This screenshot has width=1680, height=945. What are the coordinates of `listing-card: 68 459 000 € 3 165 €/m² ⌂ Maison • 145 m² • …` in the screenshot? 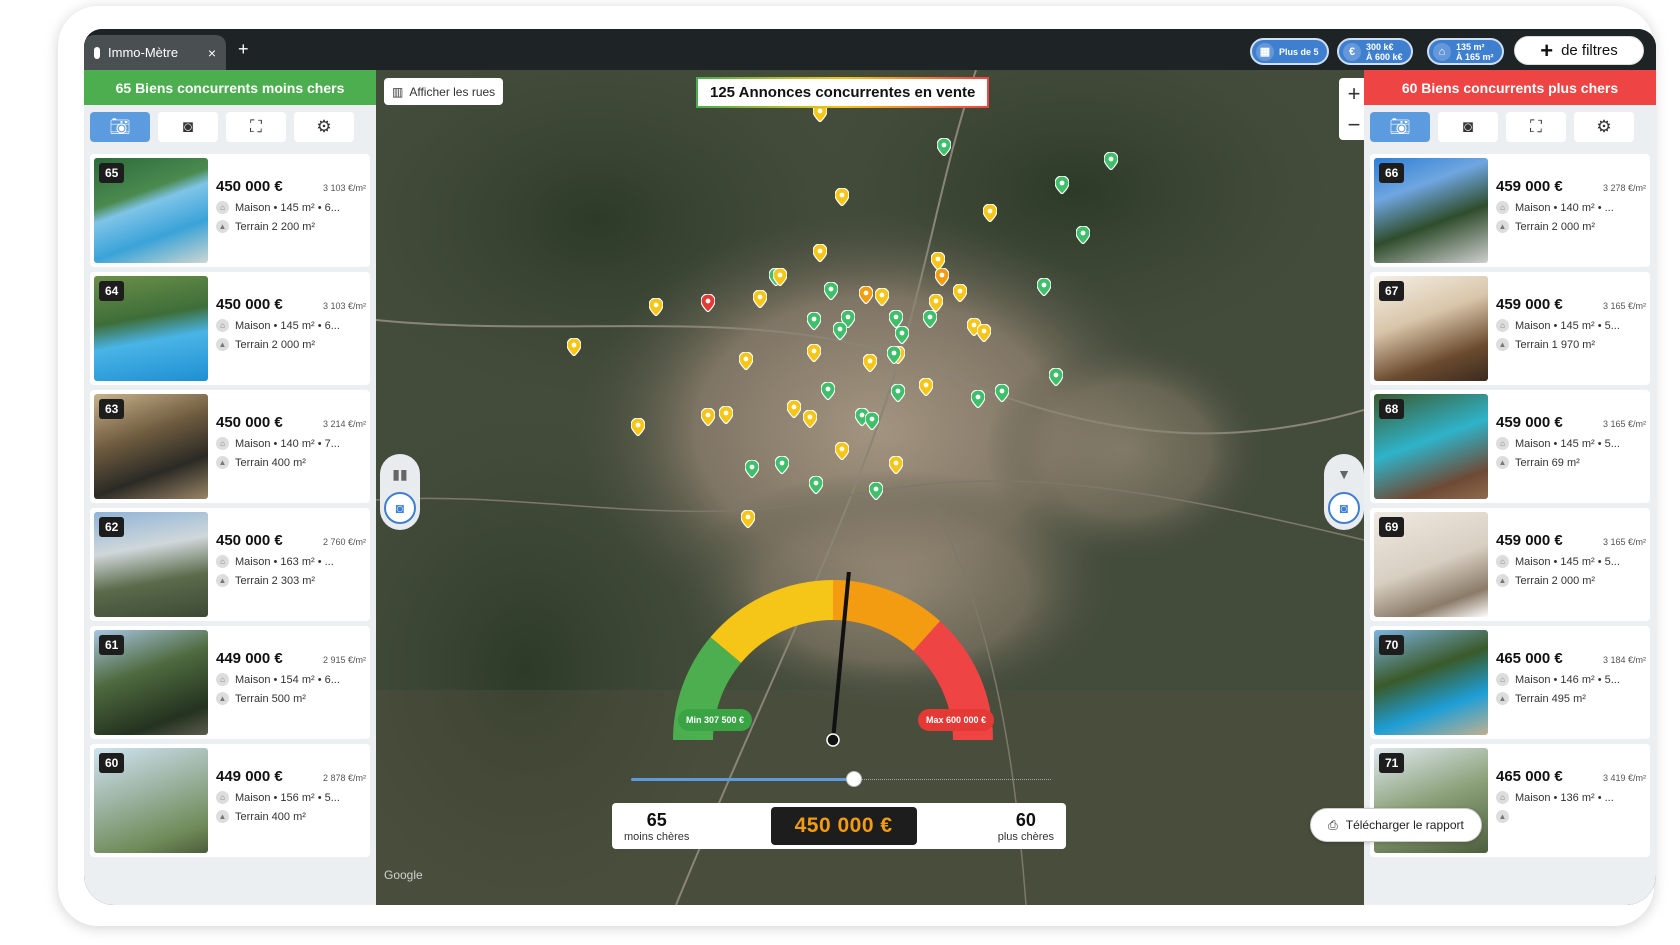 It's located at (1510, 446).